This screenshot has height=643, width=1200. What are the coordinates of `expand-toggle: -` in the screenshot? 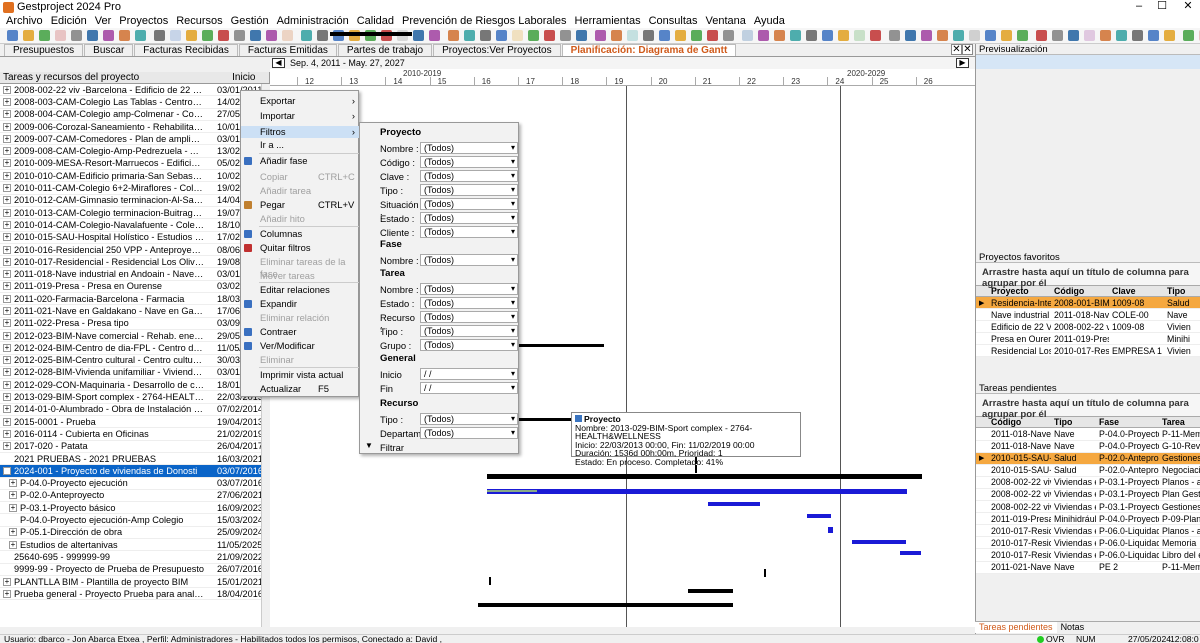 It's located at (7, 470).